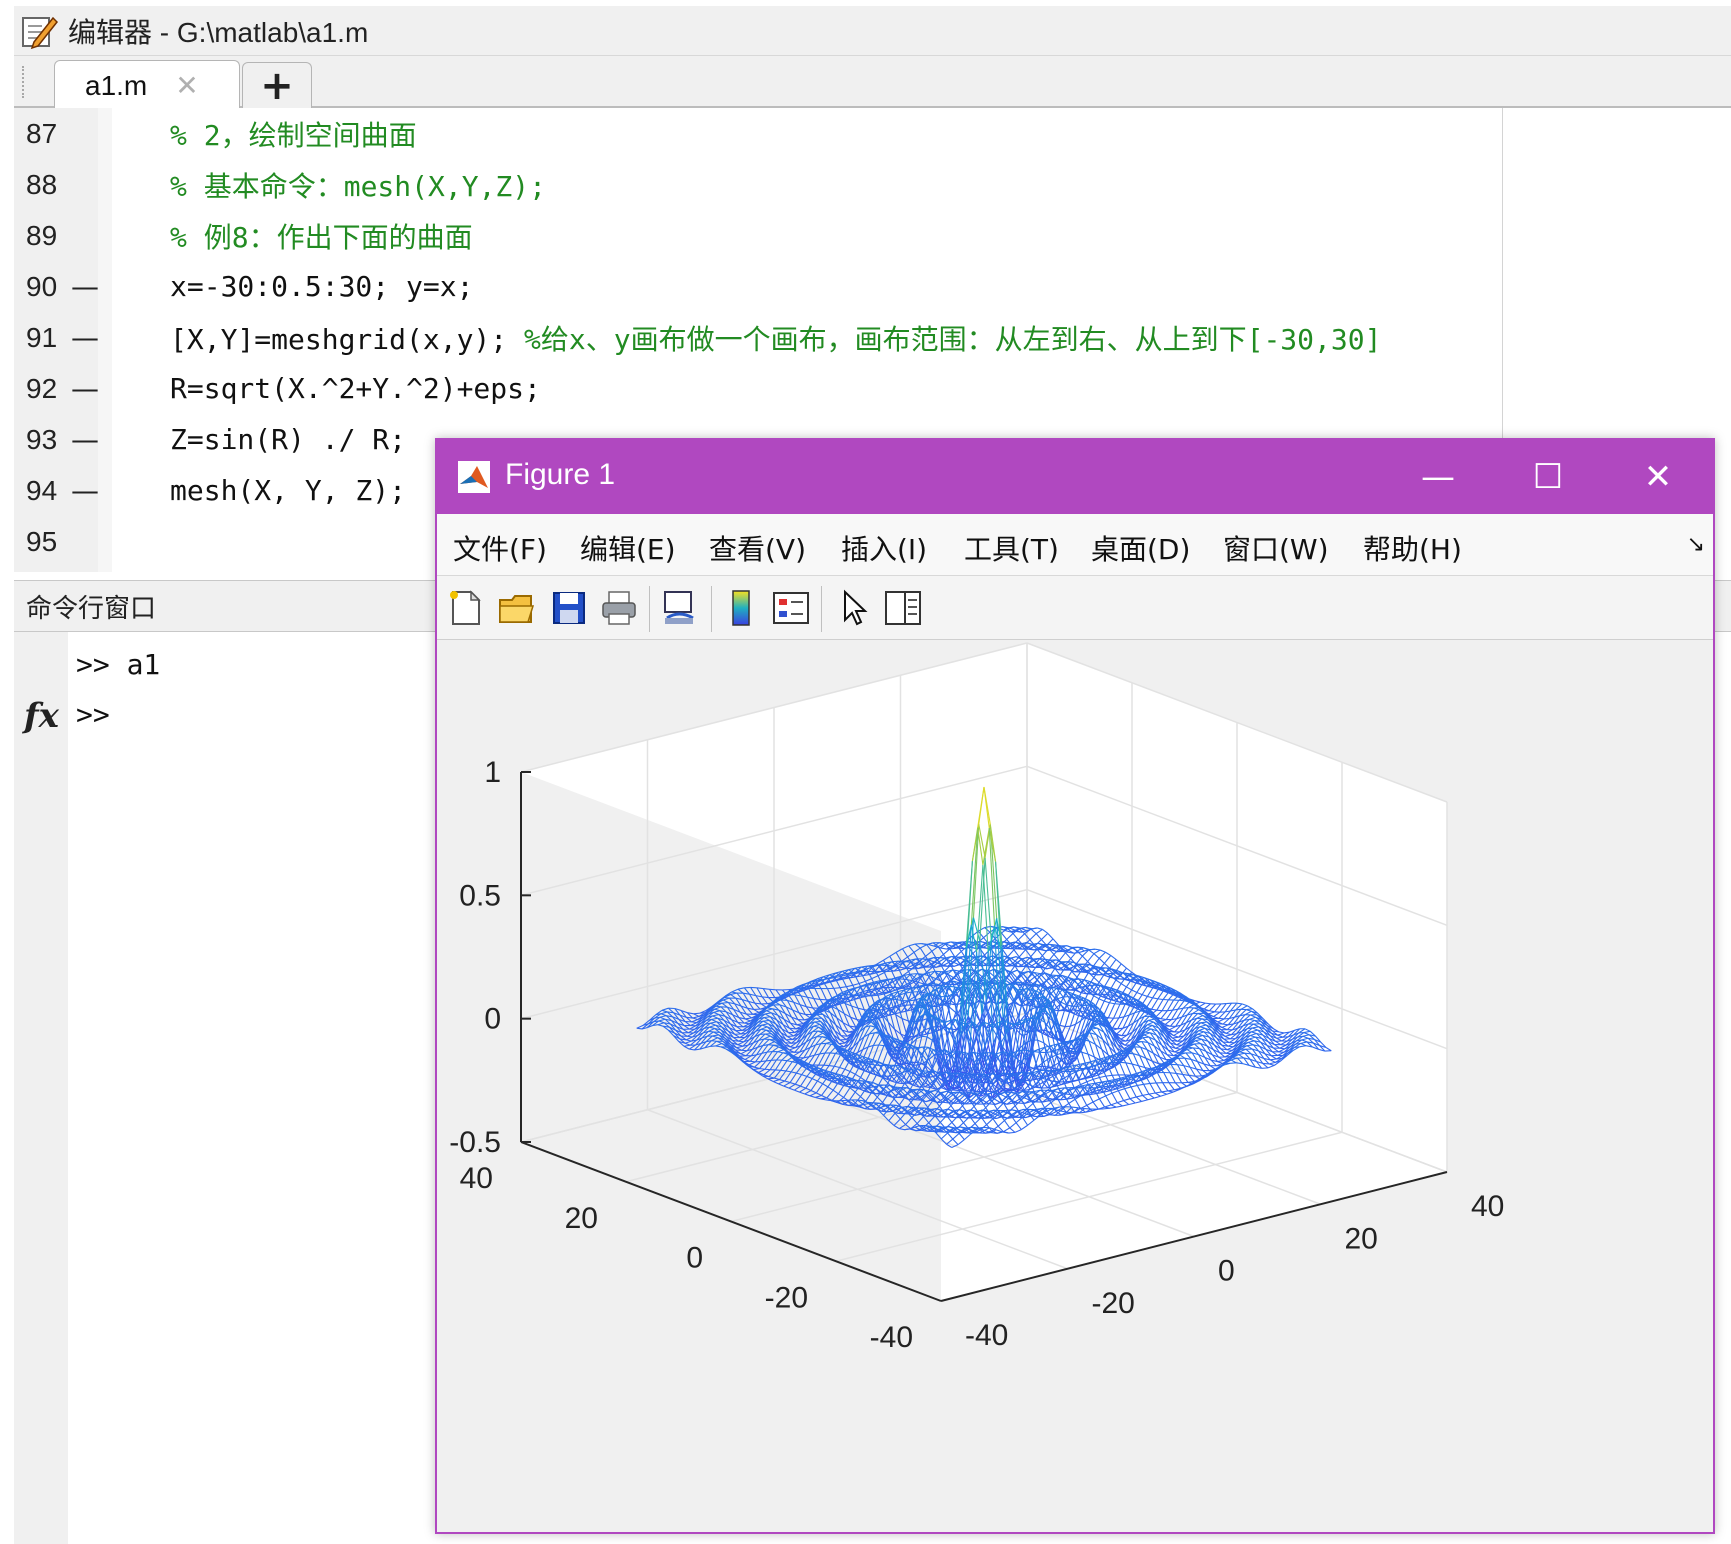  Describe the element at coordinates (40, 32) in the screenshot. I see `editor-pencil-icon` at that location.